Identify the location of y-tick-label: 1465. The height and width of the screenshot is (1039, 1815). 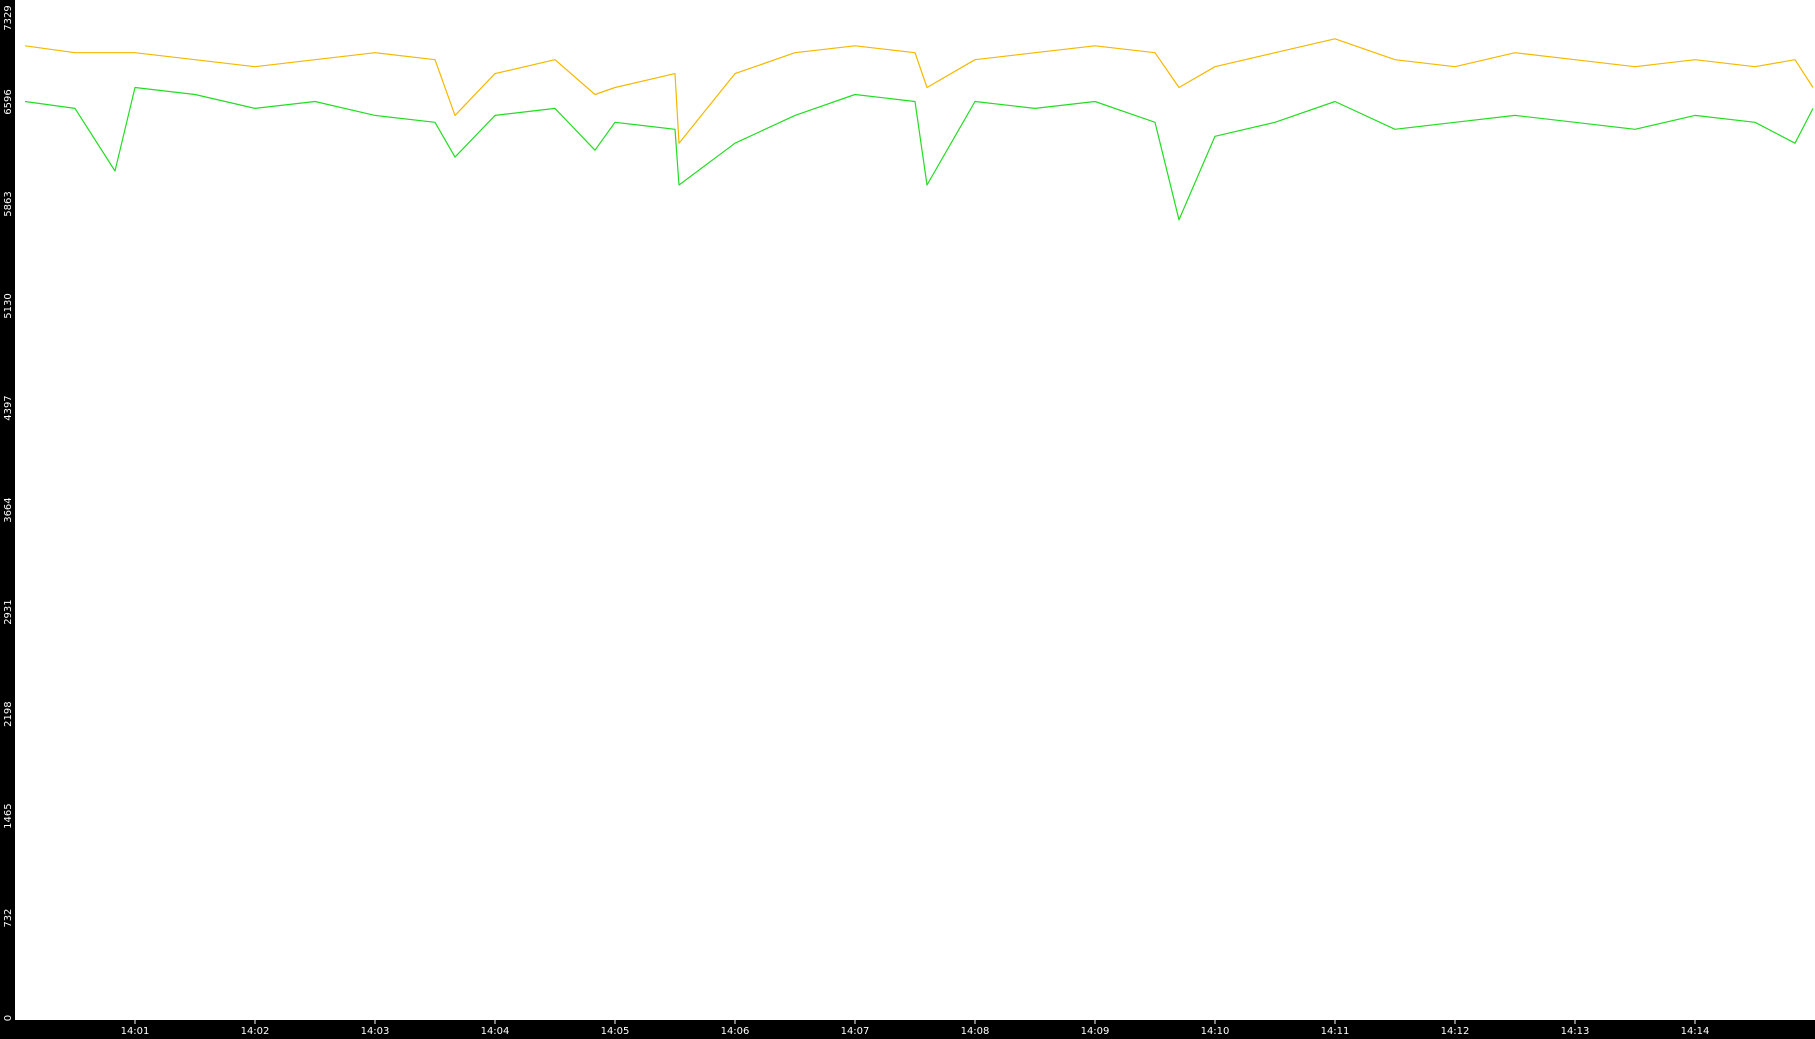
(8, 815).